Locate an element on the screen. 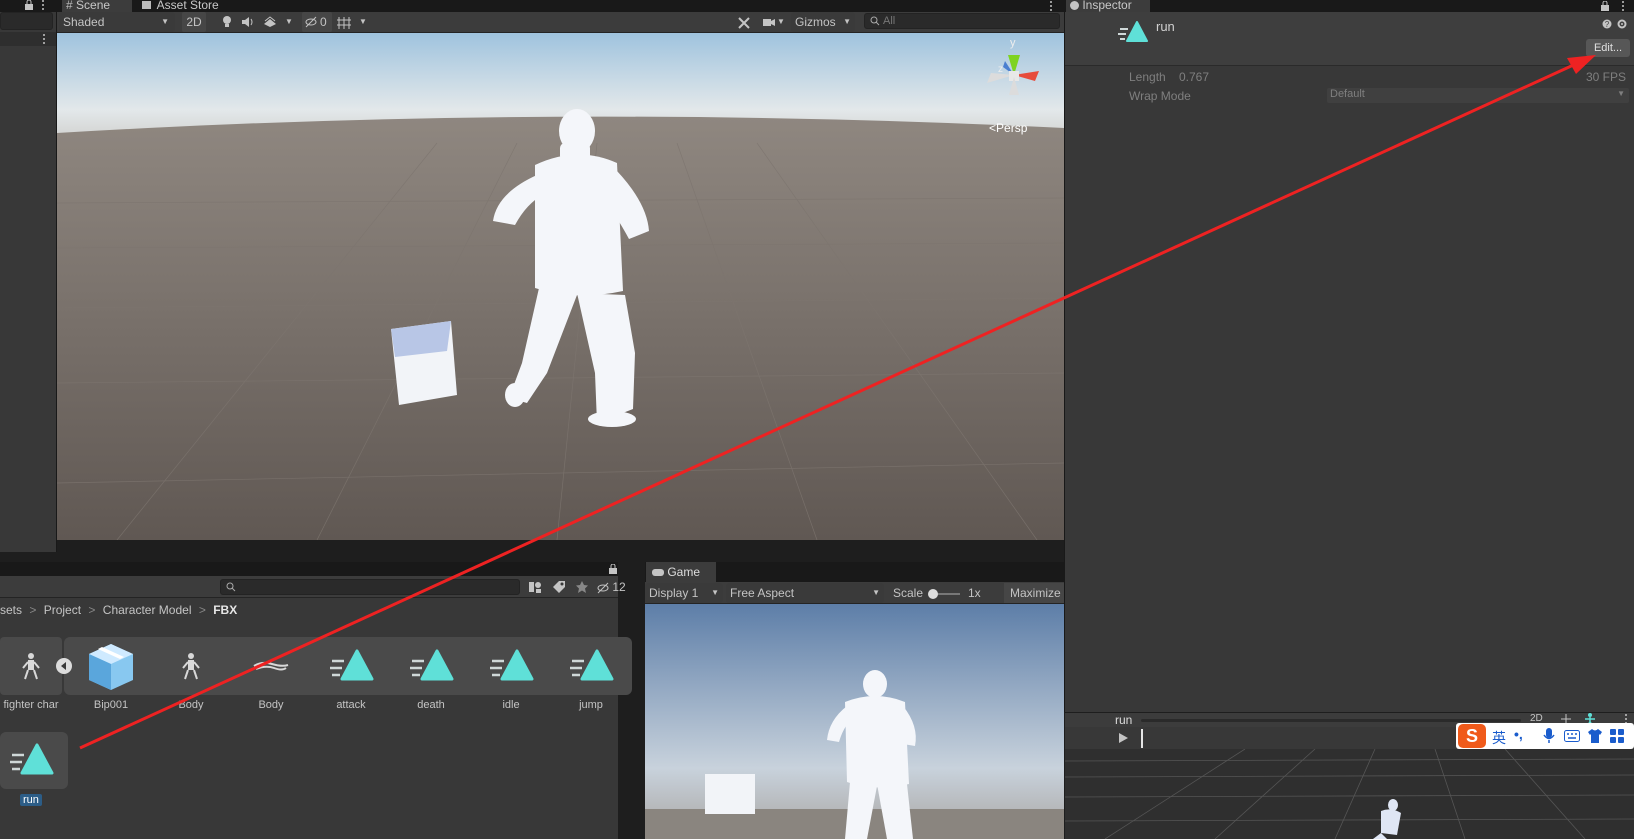  asset-item-body-model: Body is located at coordinates (191, 677).